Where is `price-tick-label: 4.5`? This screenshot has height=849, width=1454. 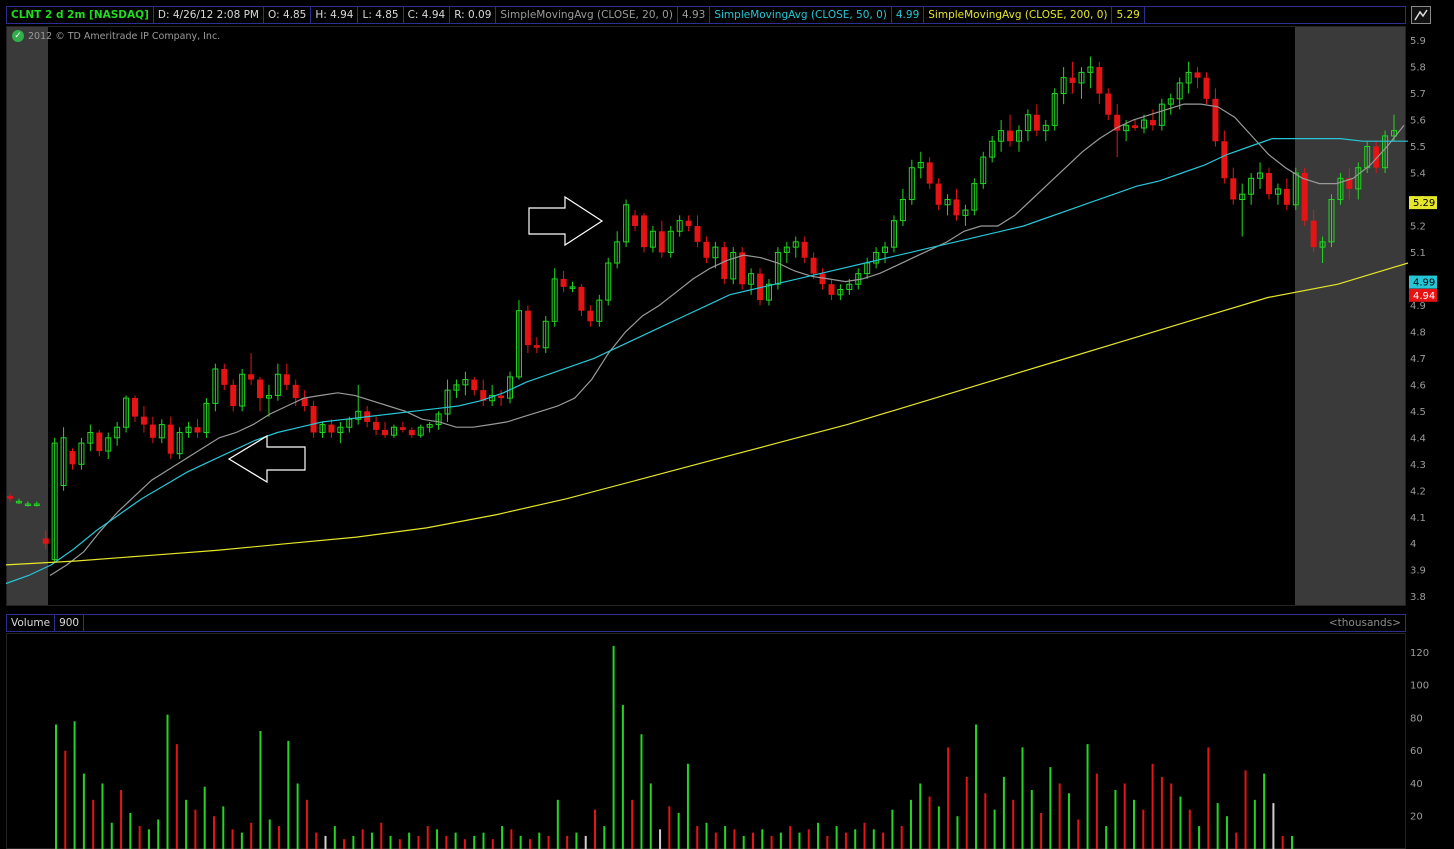 price-tick-label: 4.5 is located at coordinates (1418, 412).